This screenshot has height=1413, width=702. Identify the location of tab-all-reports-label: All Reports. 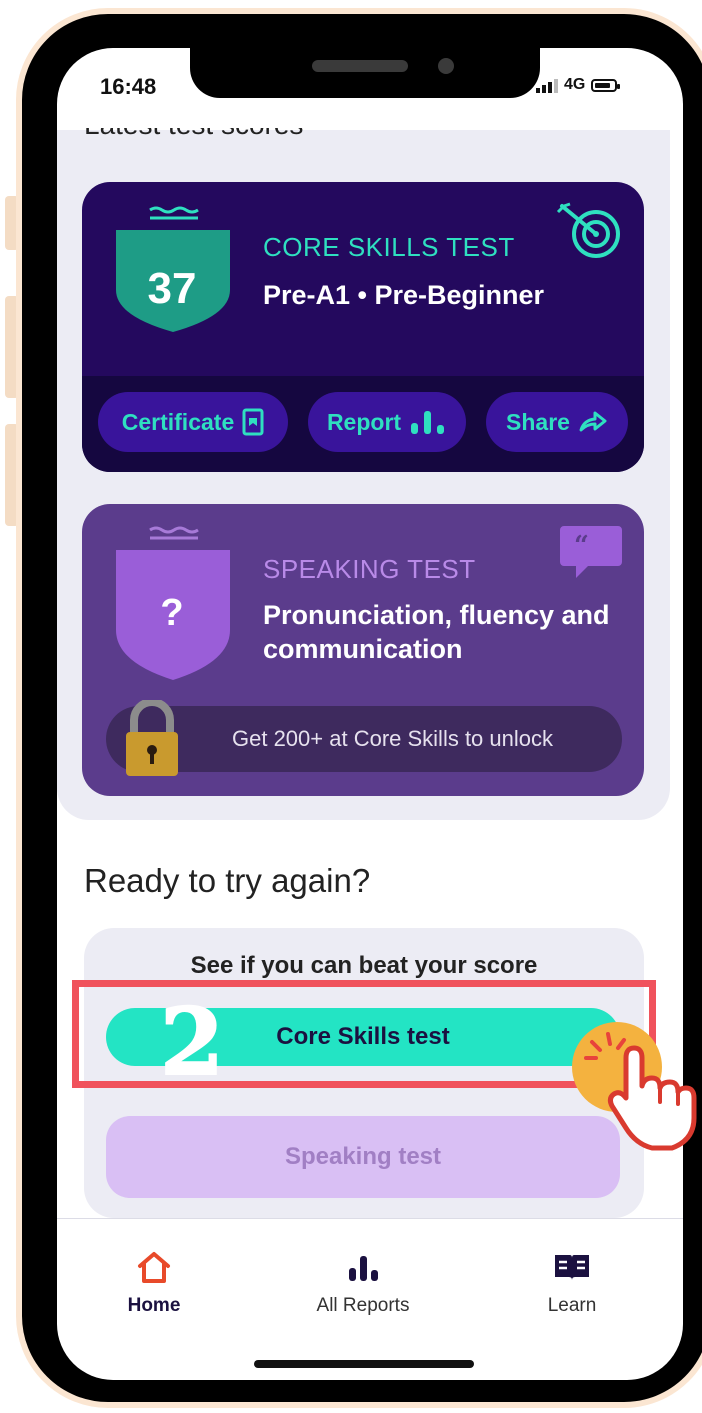
(363, 1305).